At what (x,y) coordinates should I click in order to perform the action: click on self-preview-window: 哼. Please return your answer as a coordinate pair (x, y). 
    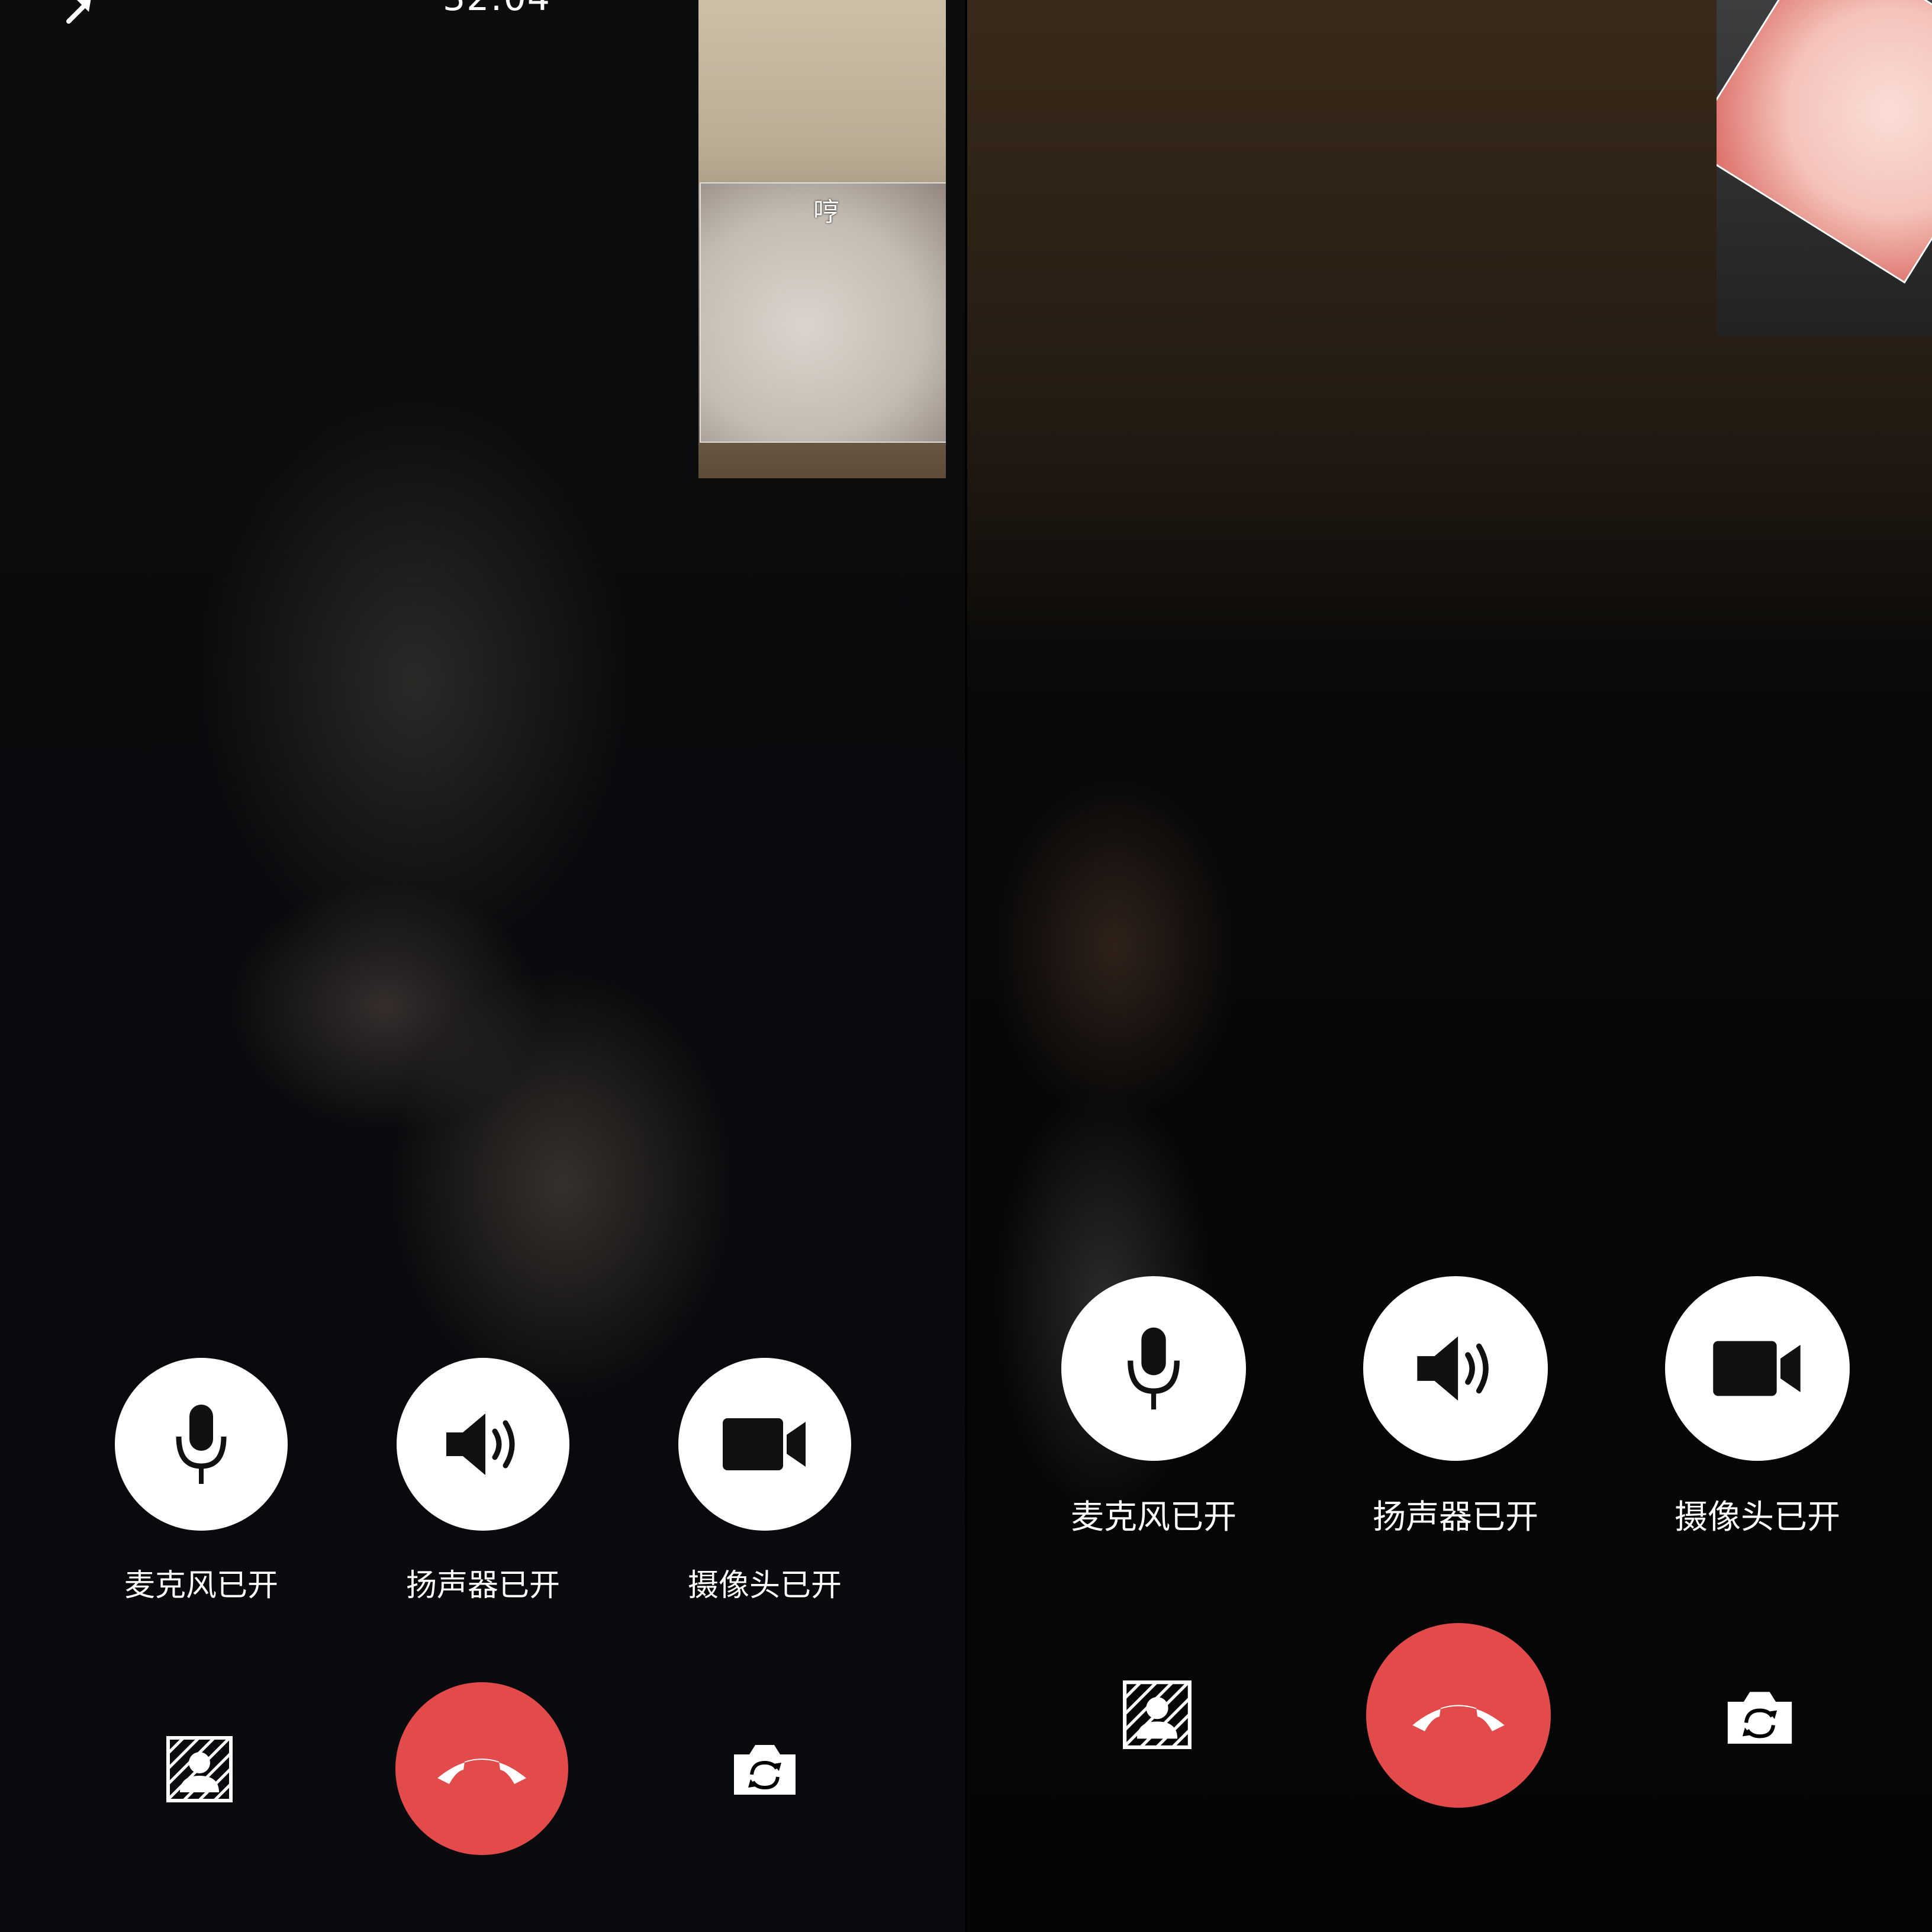
    Looking at the image, I should click on (822, 239).